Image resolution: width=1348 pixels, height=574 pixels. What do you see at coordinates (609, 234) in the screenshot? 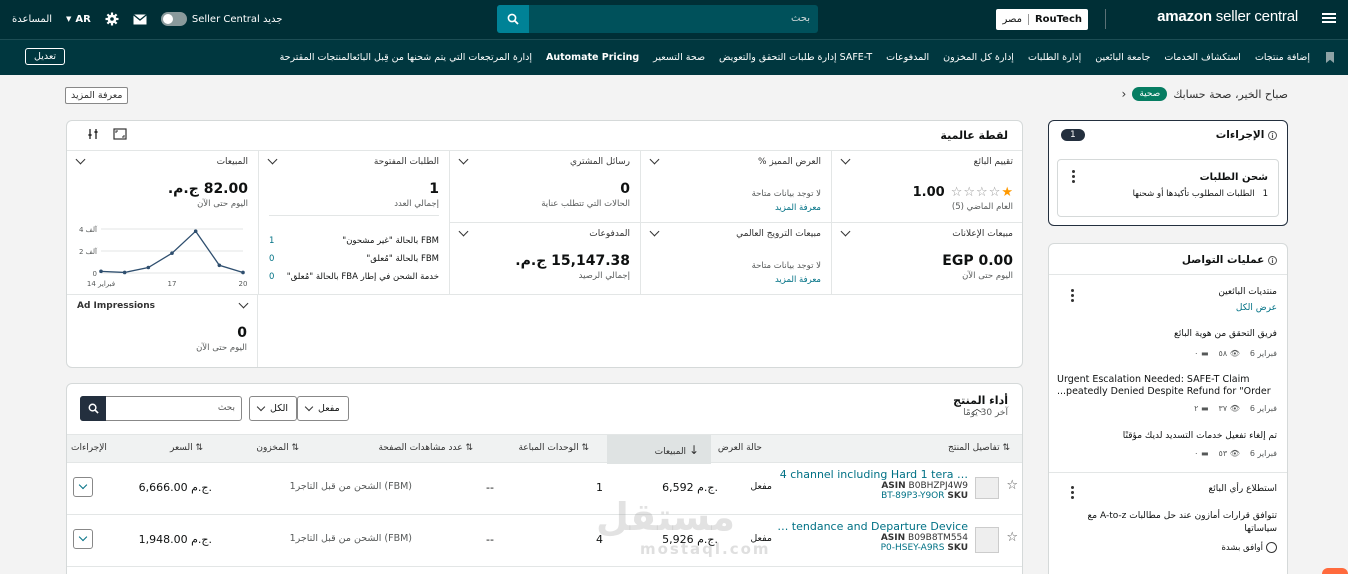
I see `payments-title: المدفوعات` at bounding box center [609, 234].